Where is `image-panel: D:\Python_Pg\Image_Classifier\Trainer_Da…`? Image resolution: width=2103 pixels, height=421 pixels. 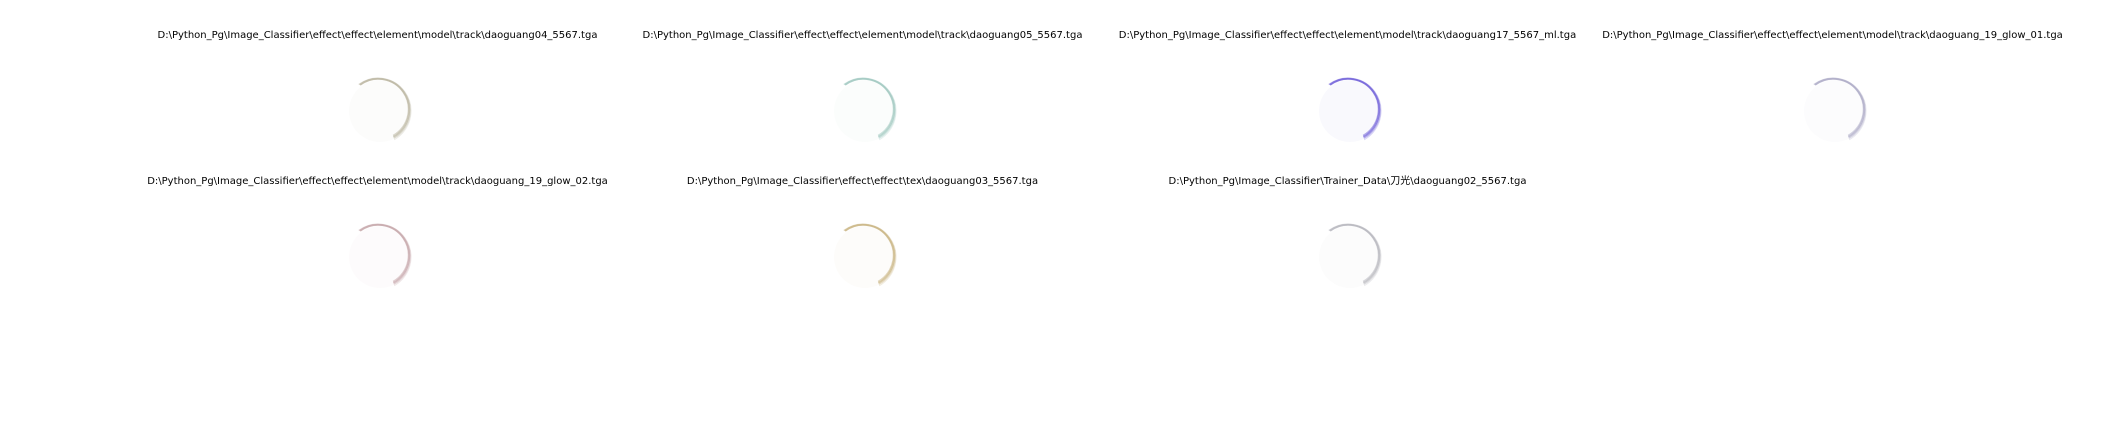 image-panel: D:\Python_Pg\Image_Classifier\Trainer_Da… is located at coordinates (1347, 245).